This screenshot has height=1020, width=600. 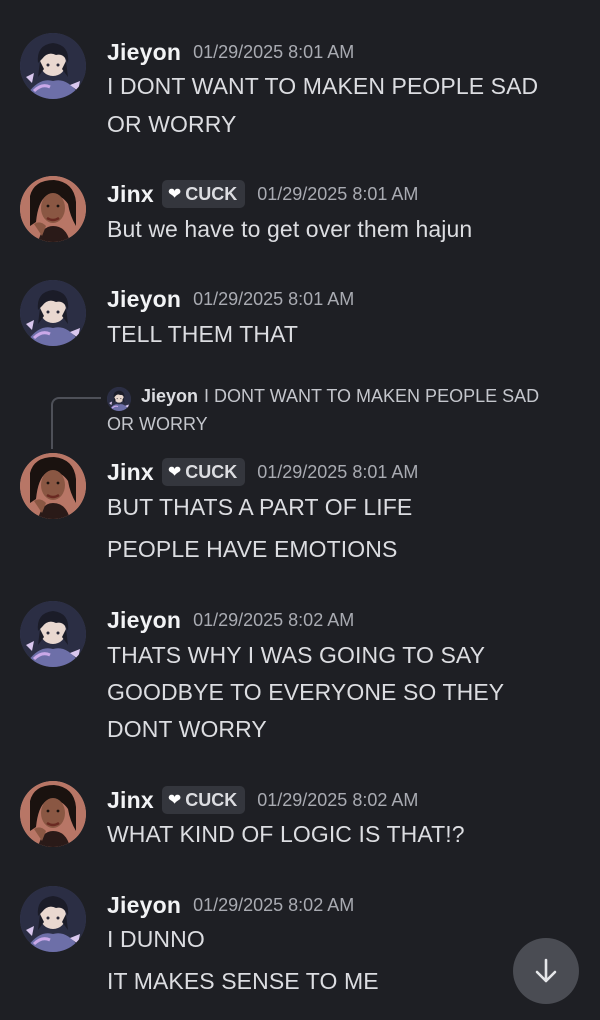 What do you see at coordinates (306, 692) in the screenshot?
I see `message-text: GOODBYE TO EVERYONE SO THEY` at bounding box center [306, 692].